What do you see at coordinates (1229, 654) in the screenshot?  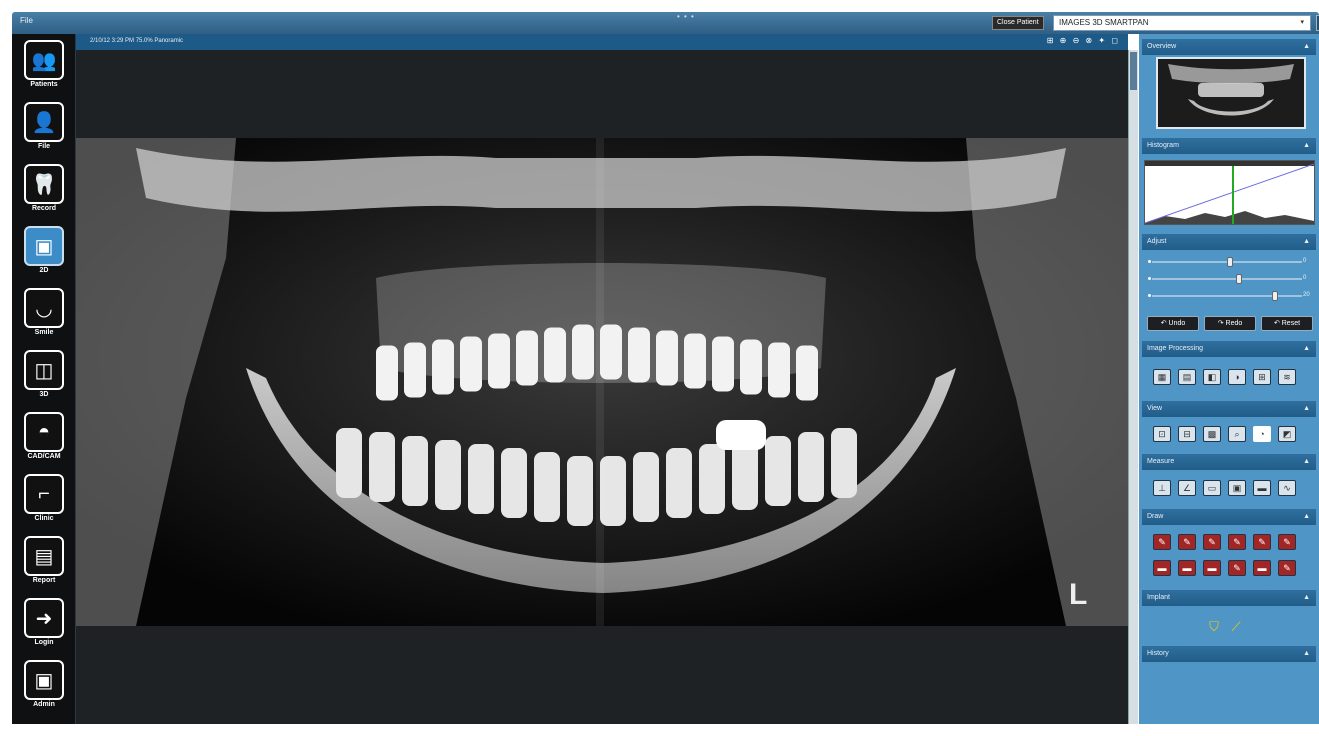 I see `section-history: History ▲` at bounding box center [1229, 654].